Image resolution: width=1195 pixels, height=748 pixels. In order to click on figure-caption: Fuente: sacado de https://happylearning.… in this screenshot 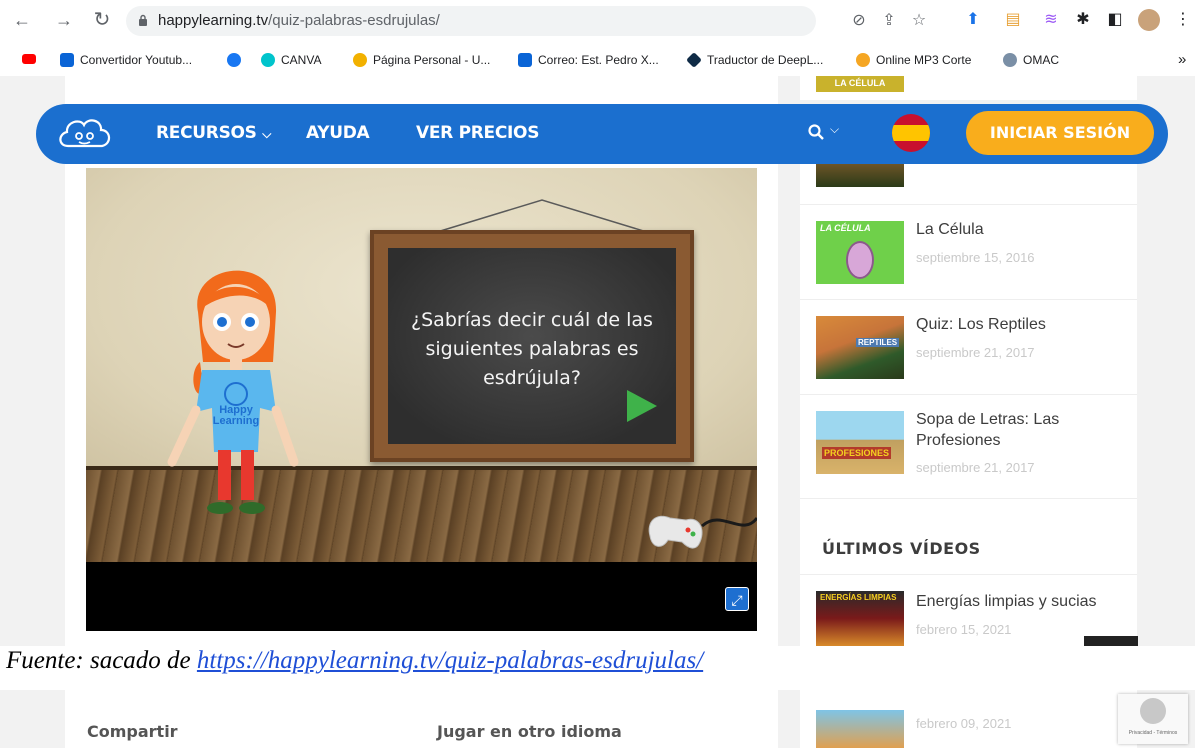, I will do `click(354, 661)`.